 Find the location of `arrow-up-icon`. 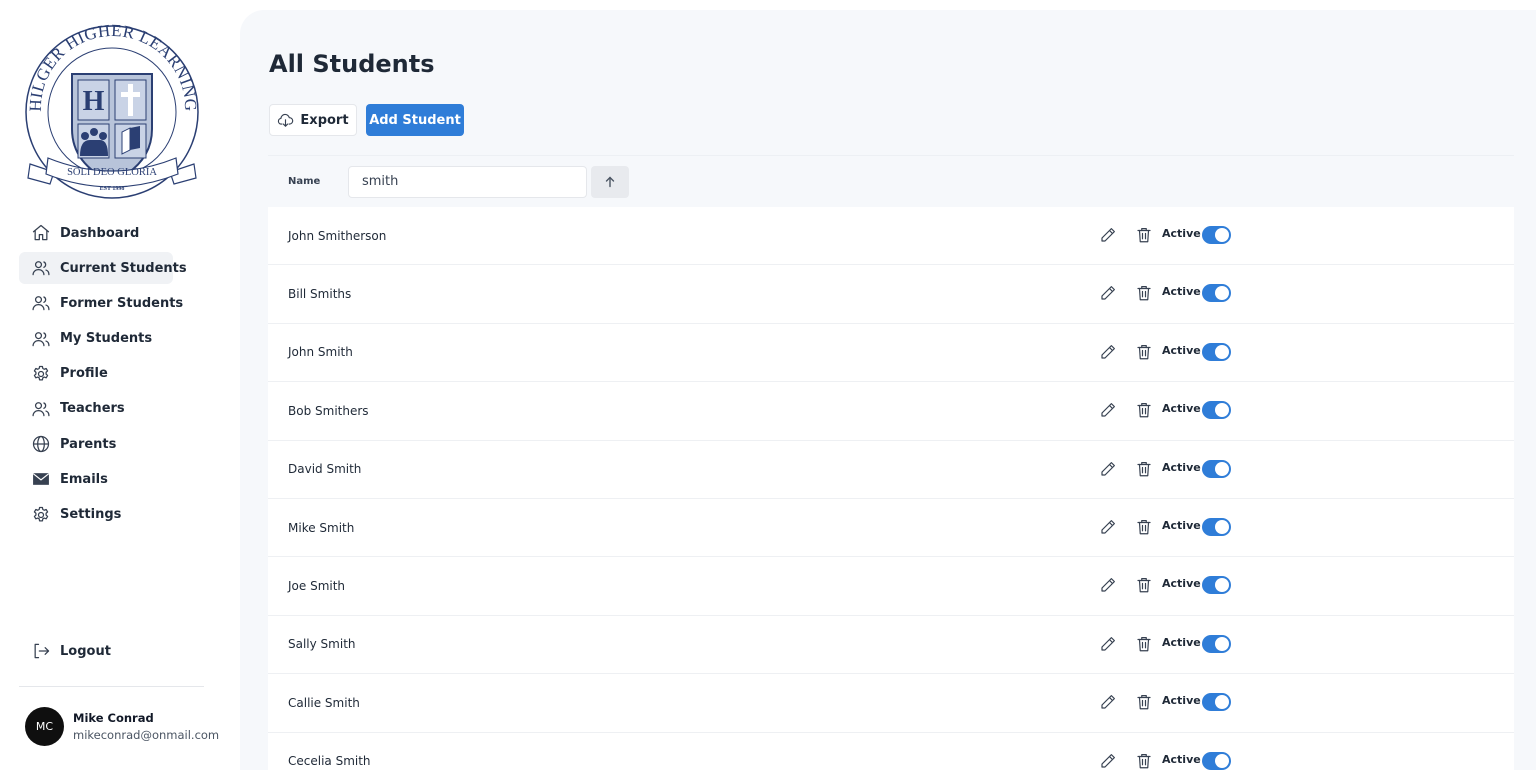

arrow-up-icon is located at coordinates (610, 181).